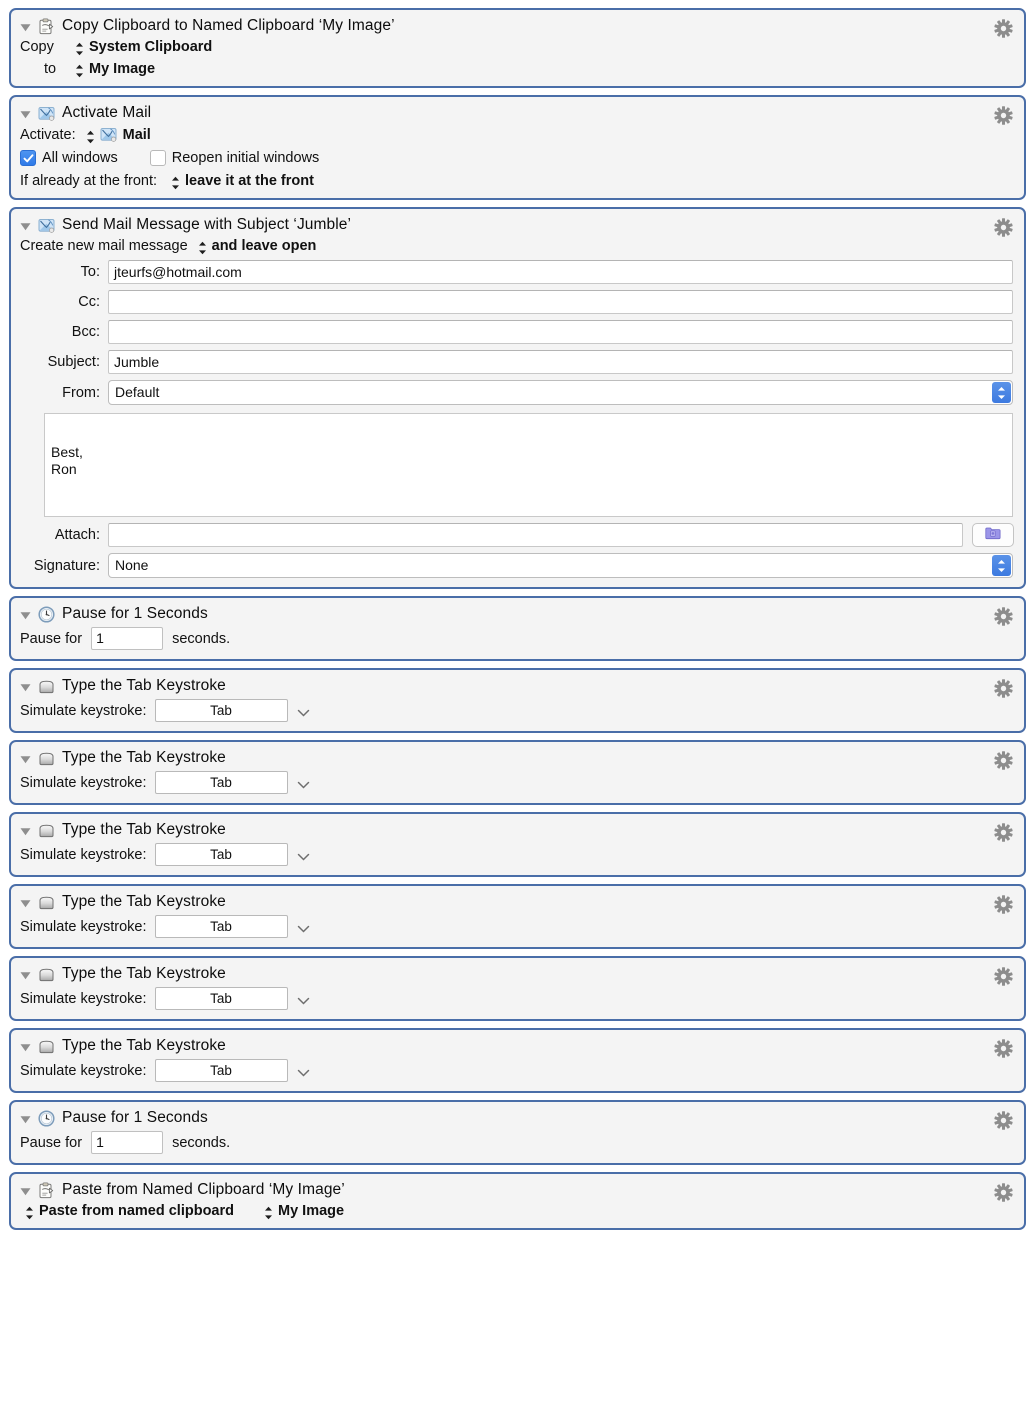 The height and width of the screenshot is (1407, 1035). Describe the element at coordinates (150, 47) in the screenshot. I see `row-value: System Clipboard` at that location.